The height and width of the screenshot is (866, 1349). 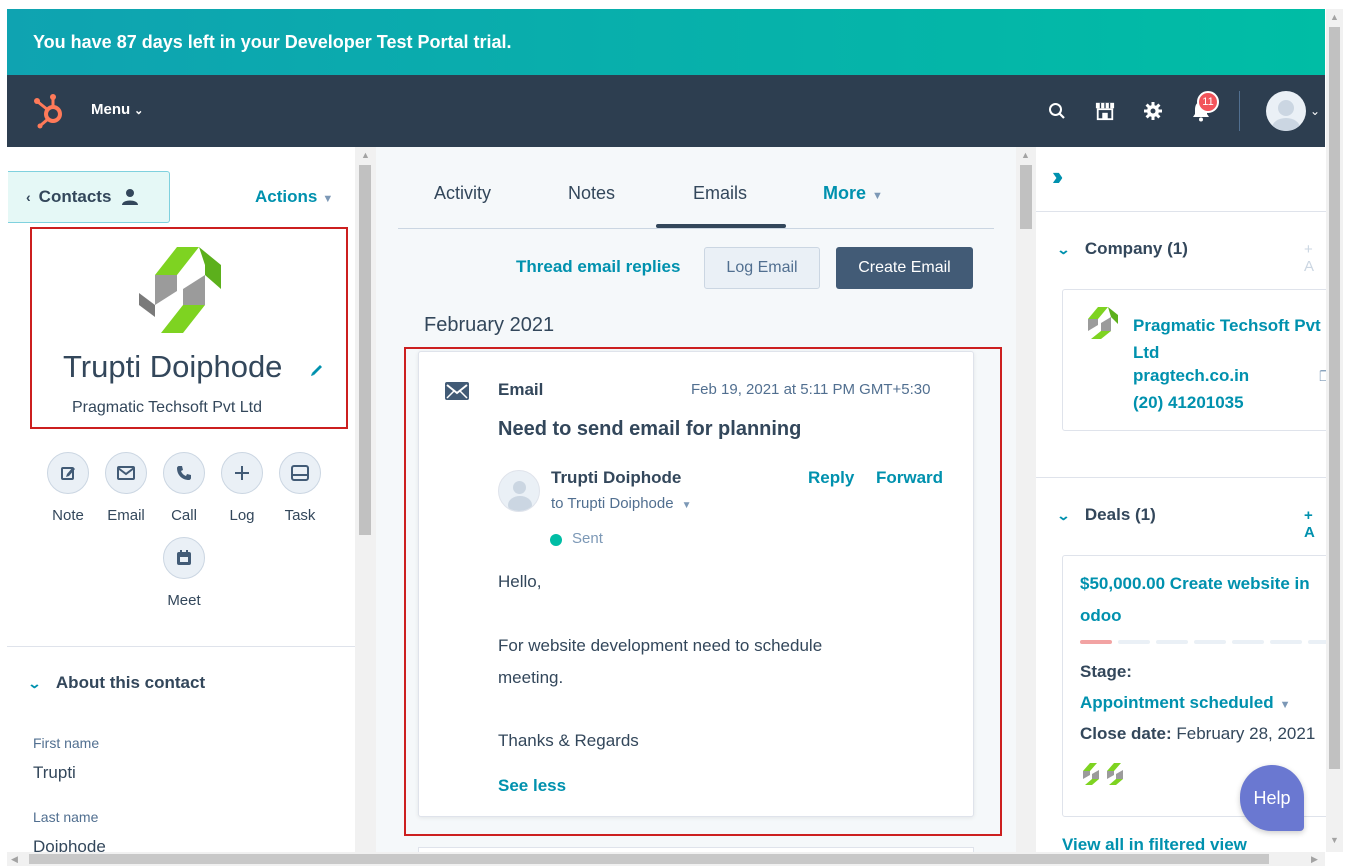 I want to click on task-action: Task, so click(x=300, y=488).